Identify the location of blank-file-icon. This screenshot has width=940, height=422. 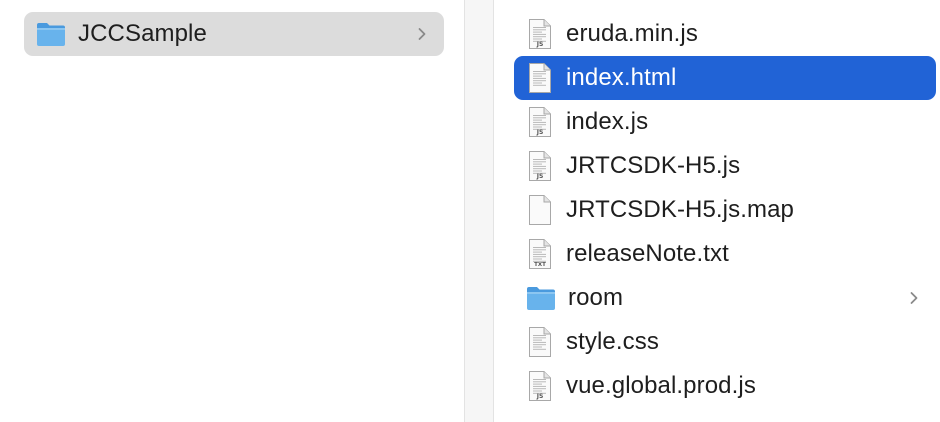
(540, 210).